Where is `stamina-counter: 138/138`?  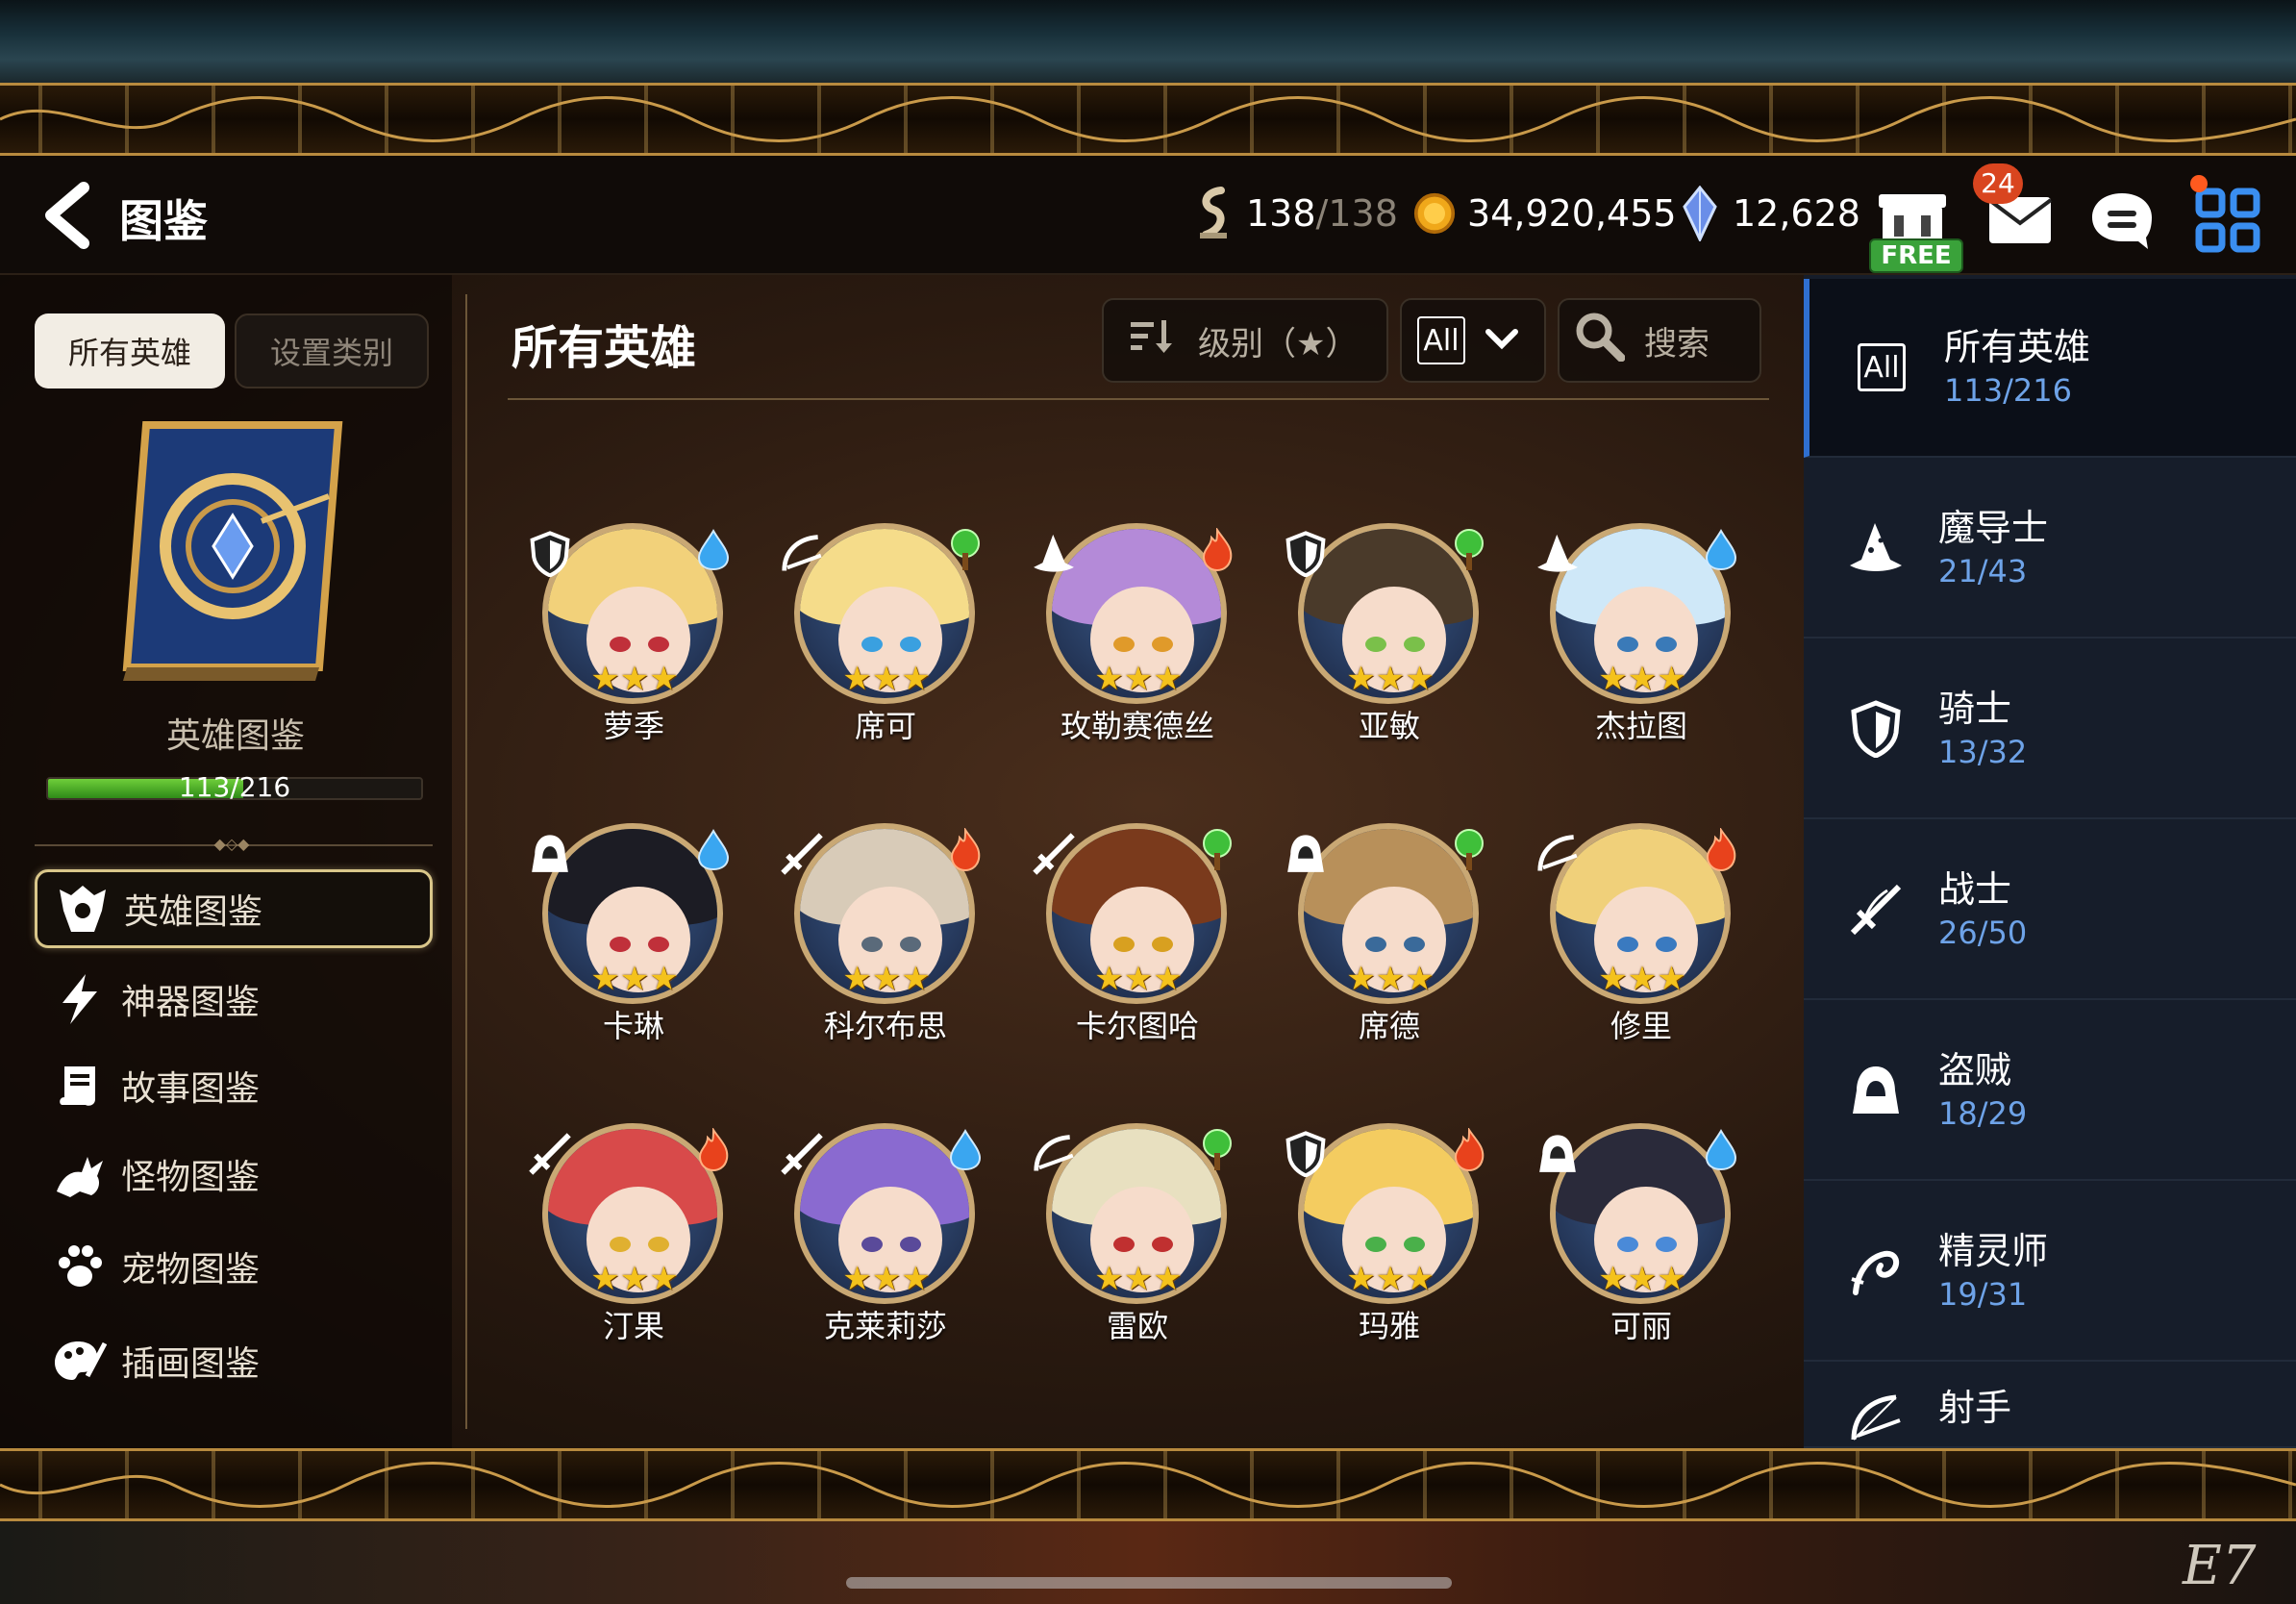 stamina-counter: 138/138 is located at coordinates (1295, 213).